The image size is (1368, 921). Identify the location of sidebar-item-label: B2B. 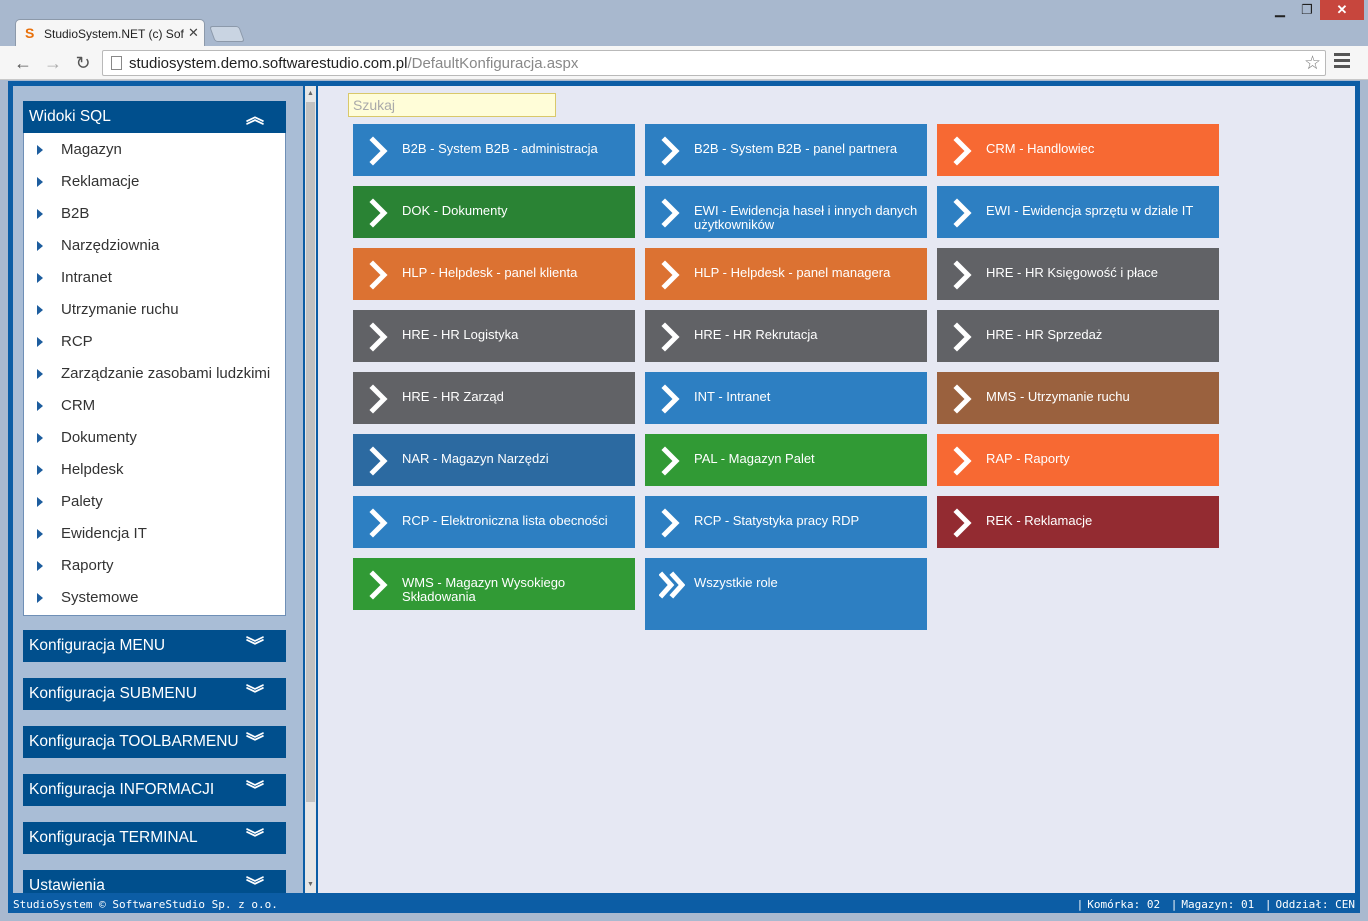
(75, 213).